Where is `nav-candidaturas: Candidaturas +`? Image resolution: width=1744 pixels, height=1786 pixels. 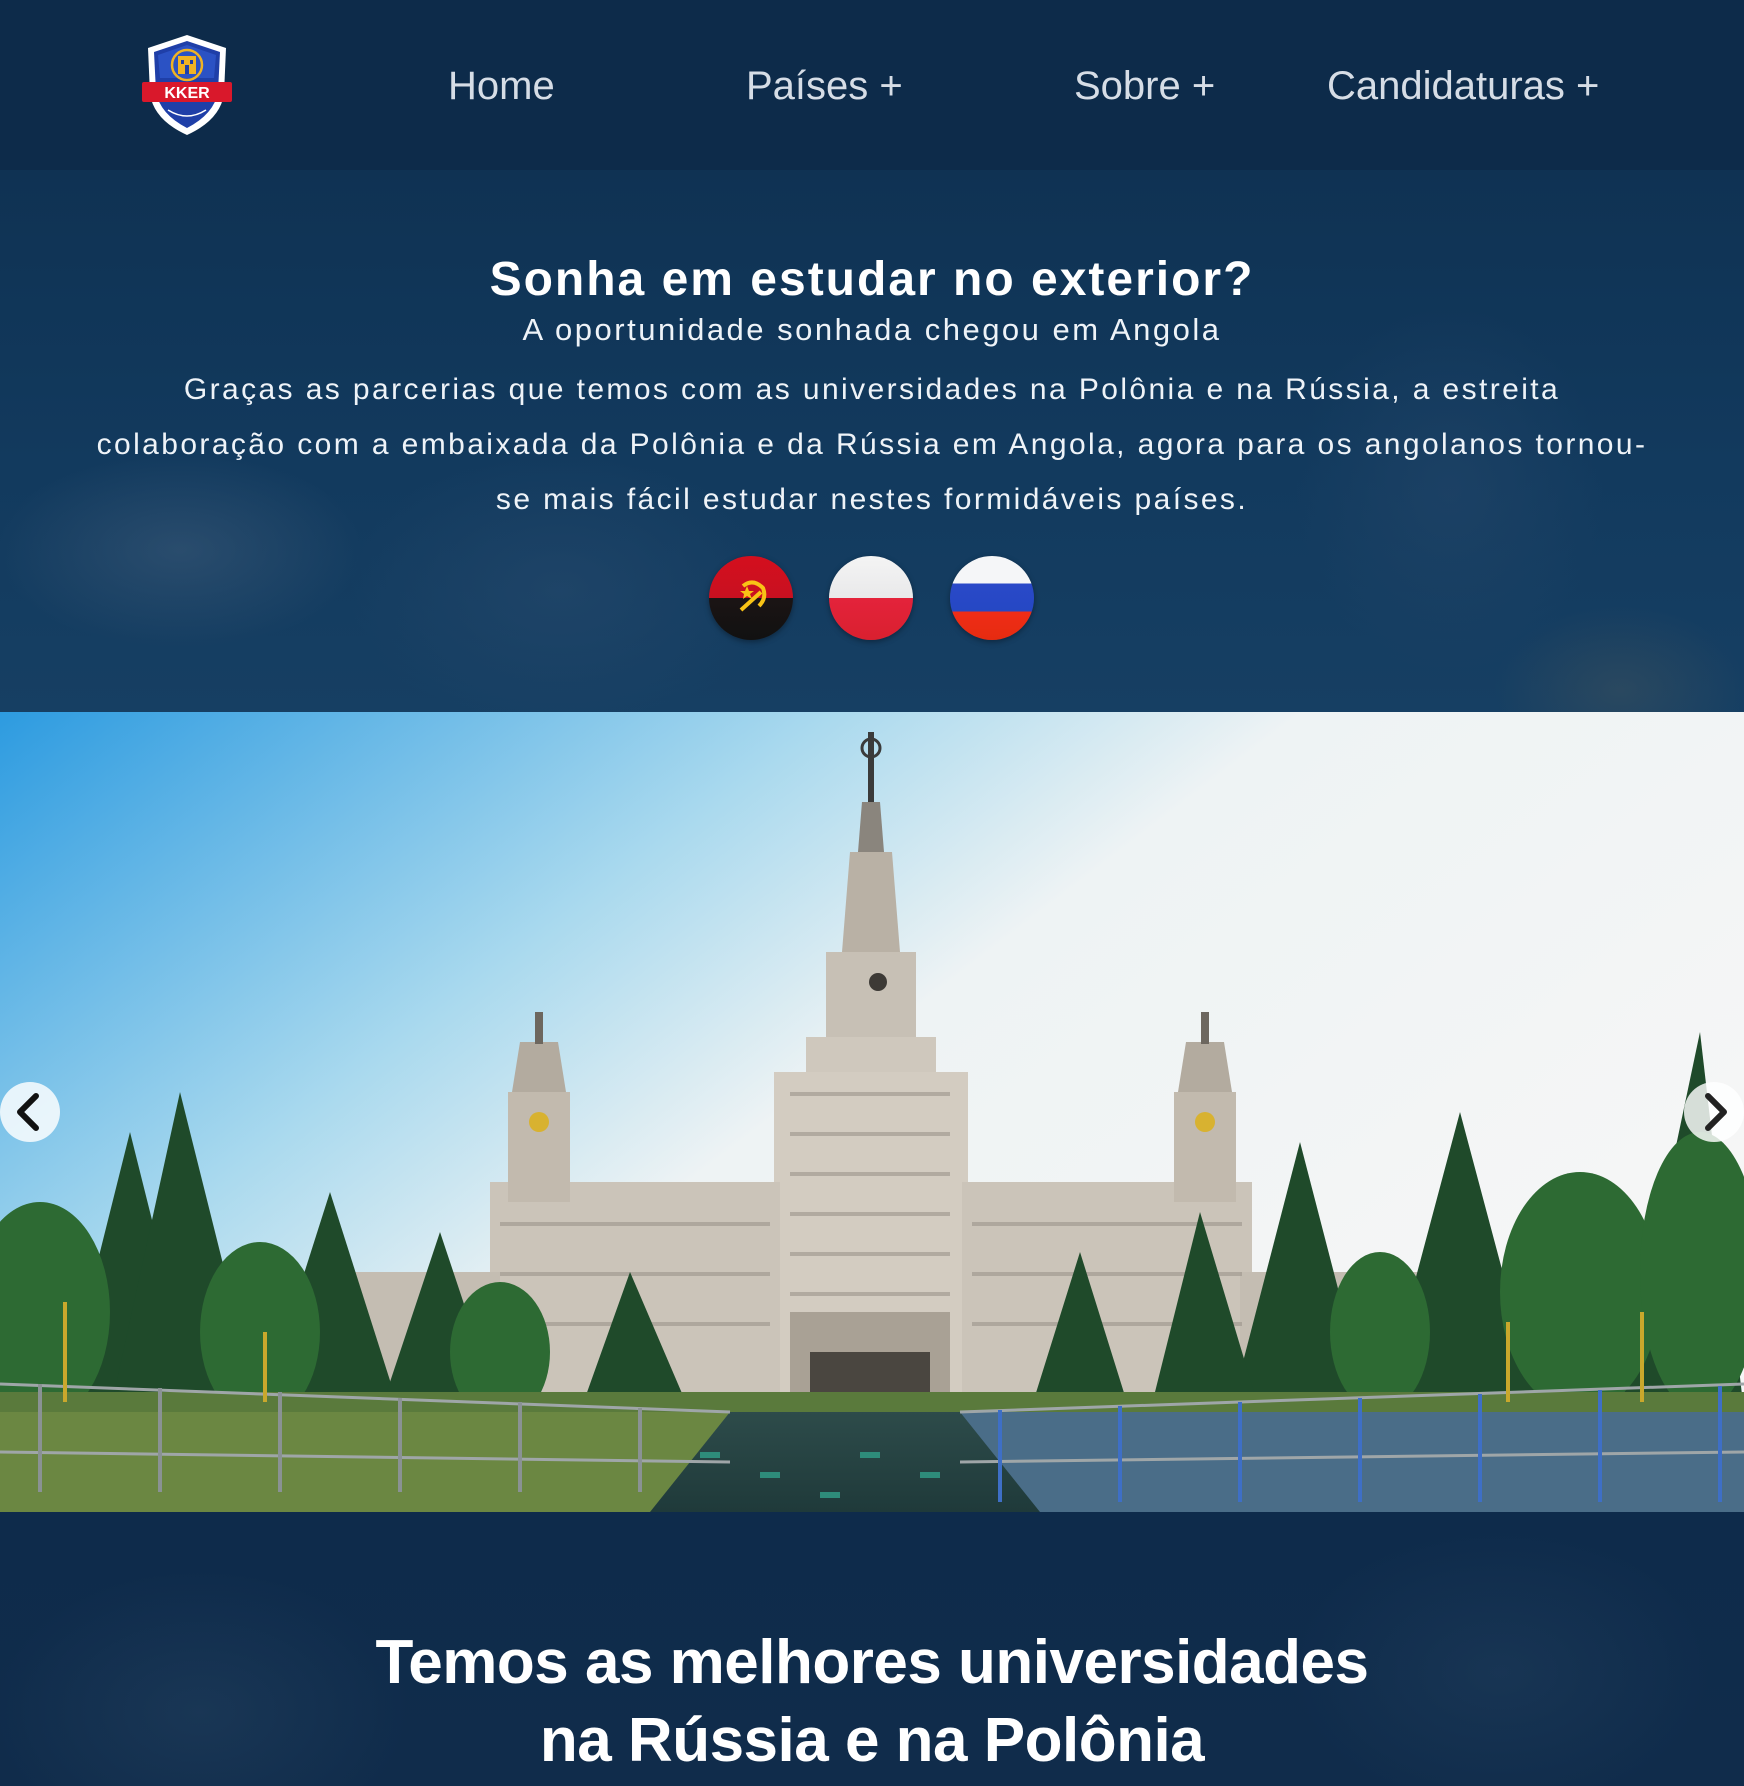
nav-candidaturas: Candidaturas + is located at coordinates (1463, 86).